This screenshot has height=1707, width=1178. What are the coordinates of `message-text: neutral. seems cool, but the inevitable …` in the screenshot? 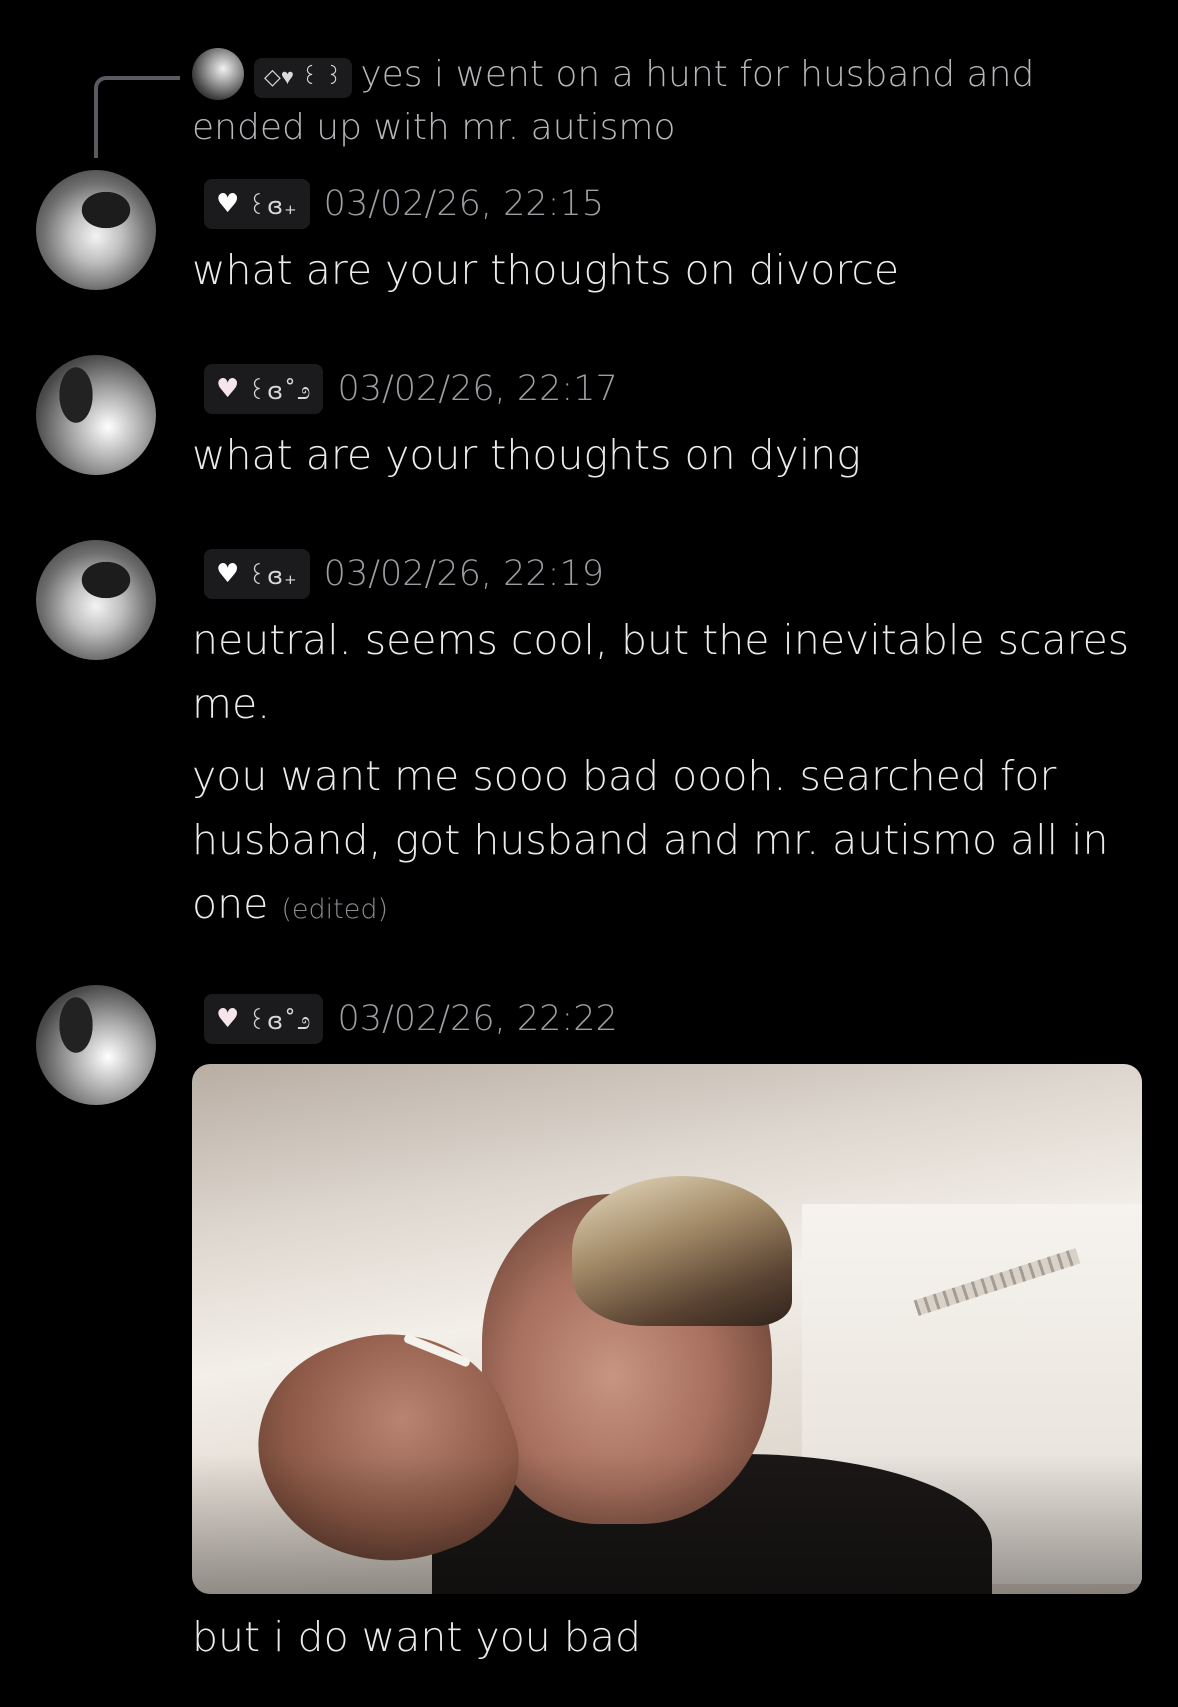 It's located at (661, 672).